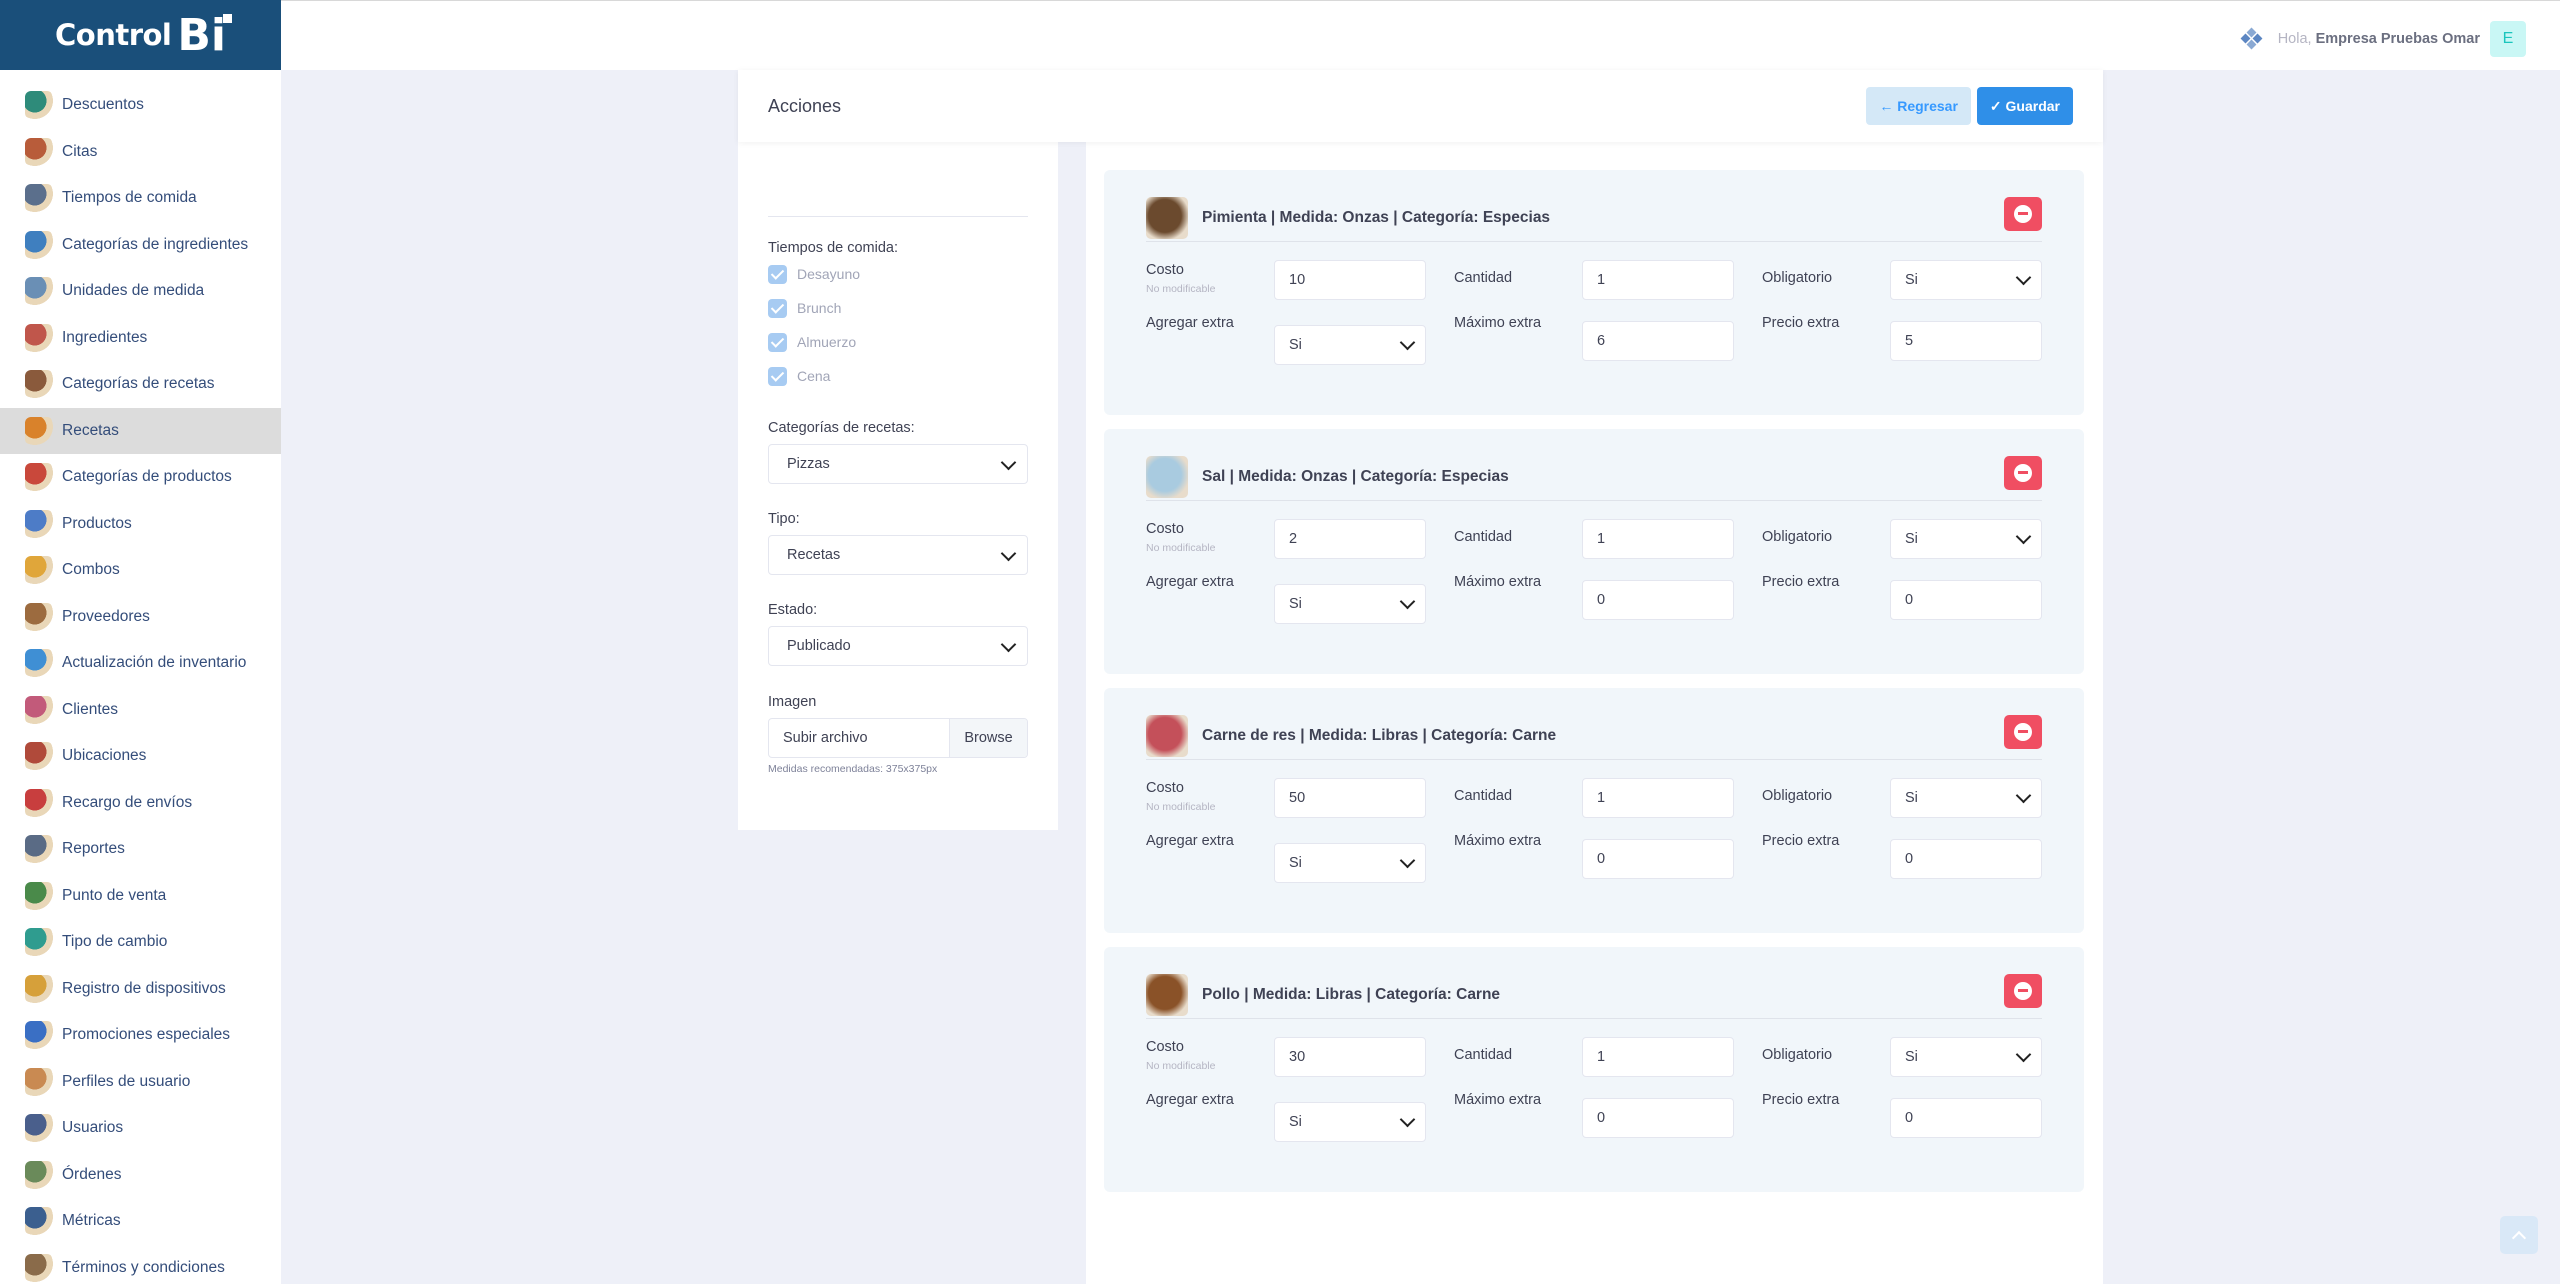 The image size is (2560, 1284). I want to click on sidebar-item-location: Ubicaciones, so click(140, 756).